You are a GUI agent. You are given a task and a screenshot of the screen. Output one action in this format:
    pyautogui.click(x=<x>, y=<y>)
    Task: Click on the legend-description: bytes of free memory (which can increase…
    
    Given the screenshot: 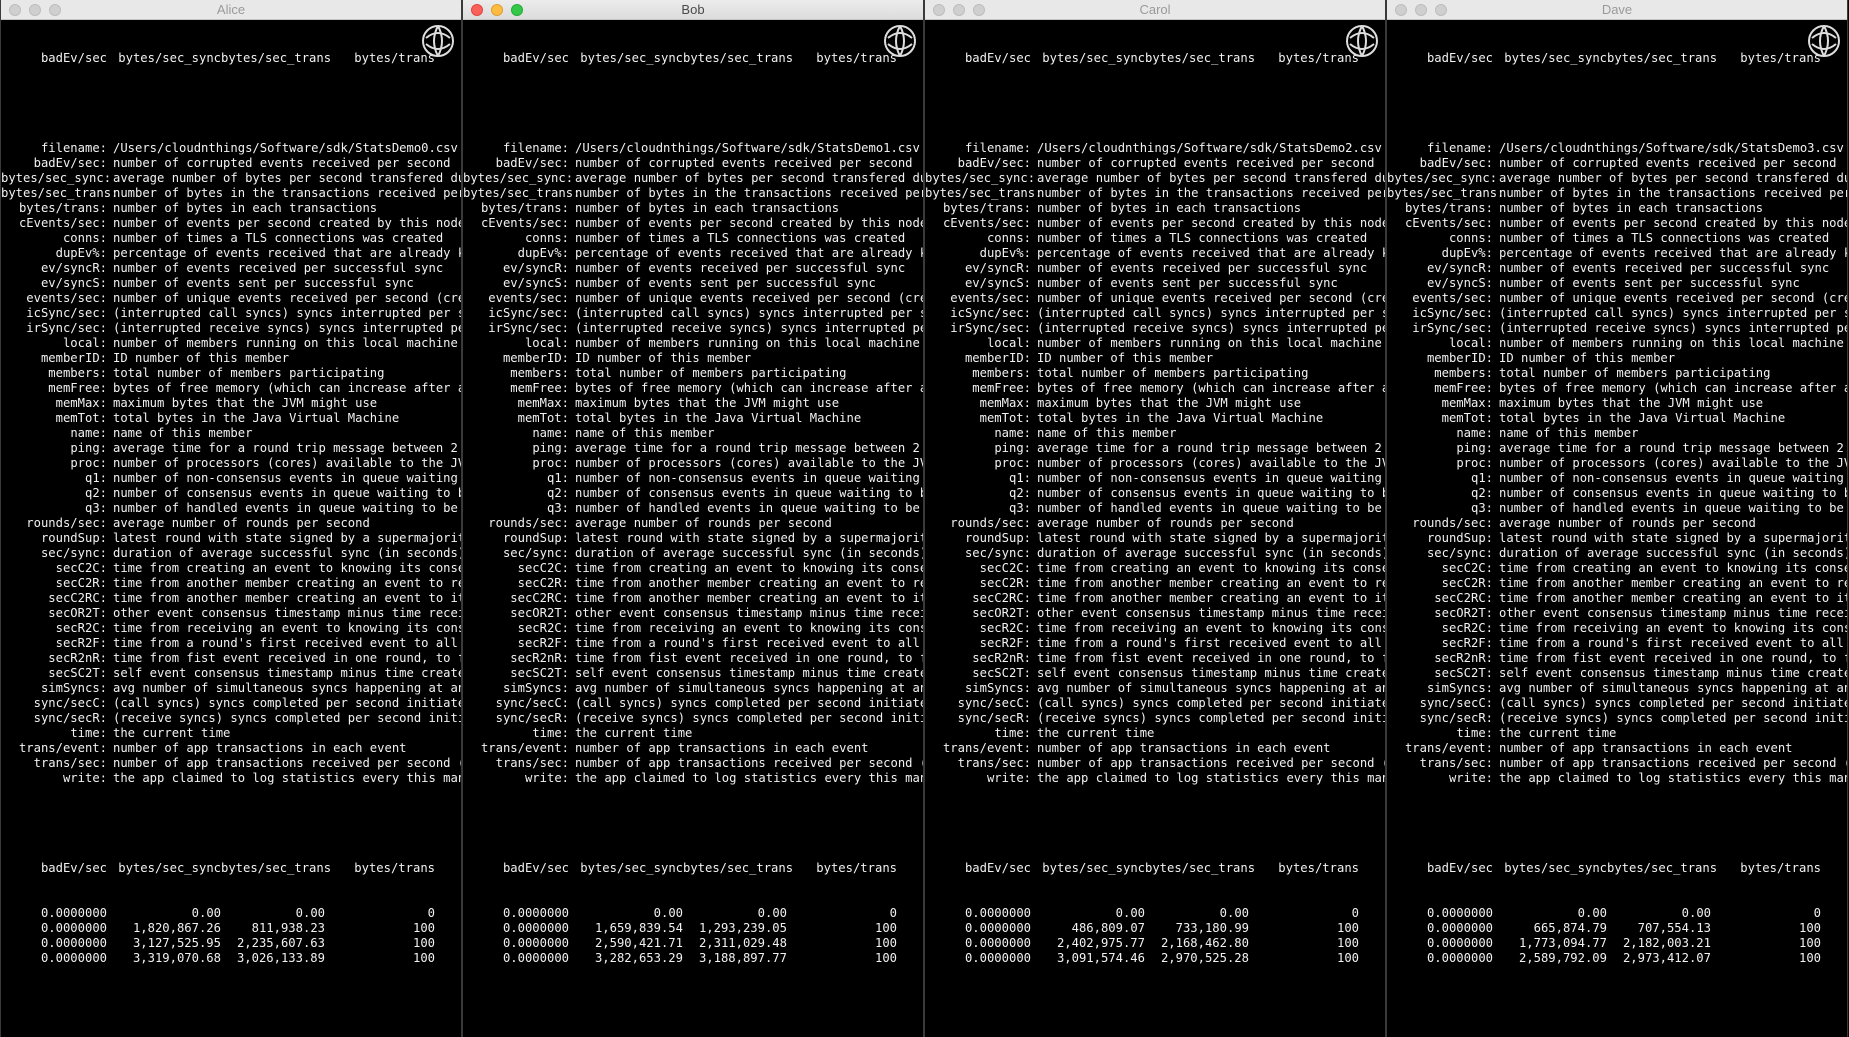 What is the action you would take?
    pyautogui.click(x=287, y=388)
    